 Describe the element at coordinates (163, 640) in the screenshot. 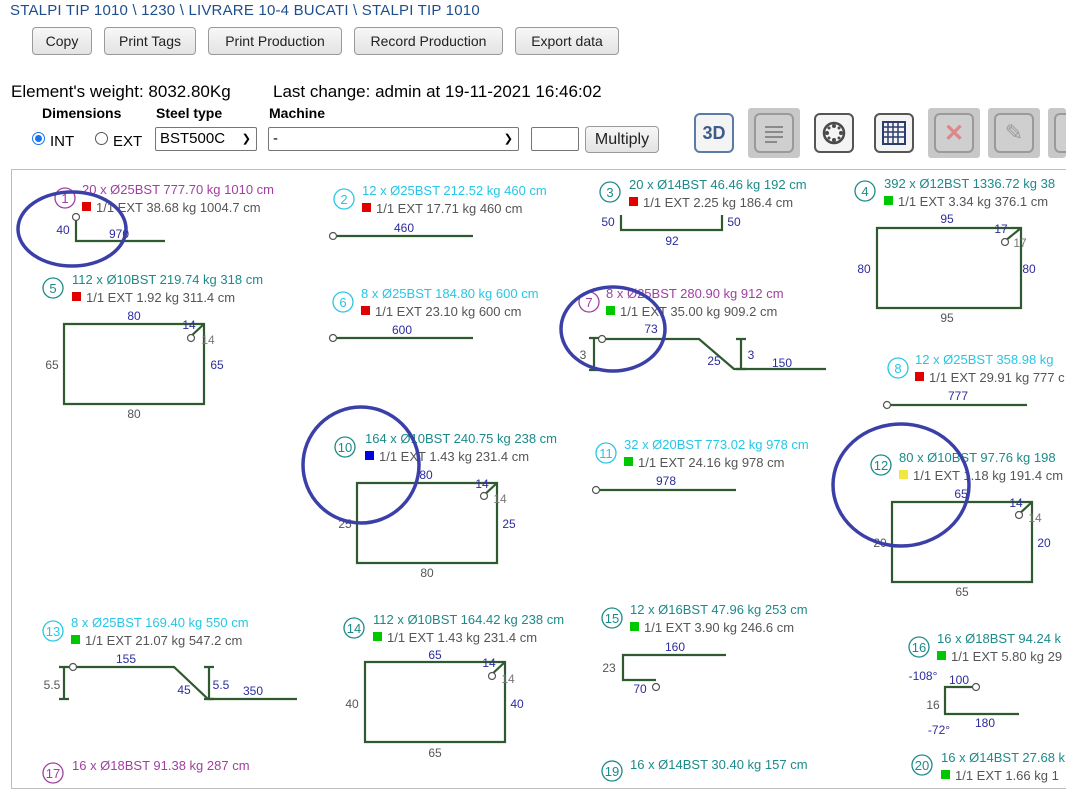

I see `bar-subtitle: 1/1 EXT 21.07 kg 547.2 cm` at that location.